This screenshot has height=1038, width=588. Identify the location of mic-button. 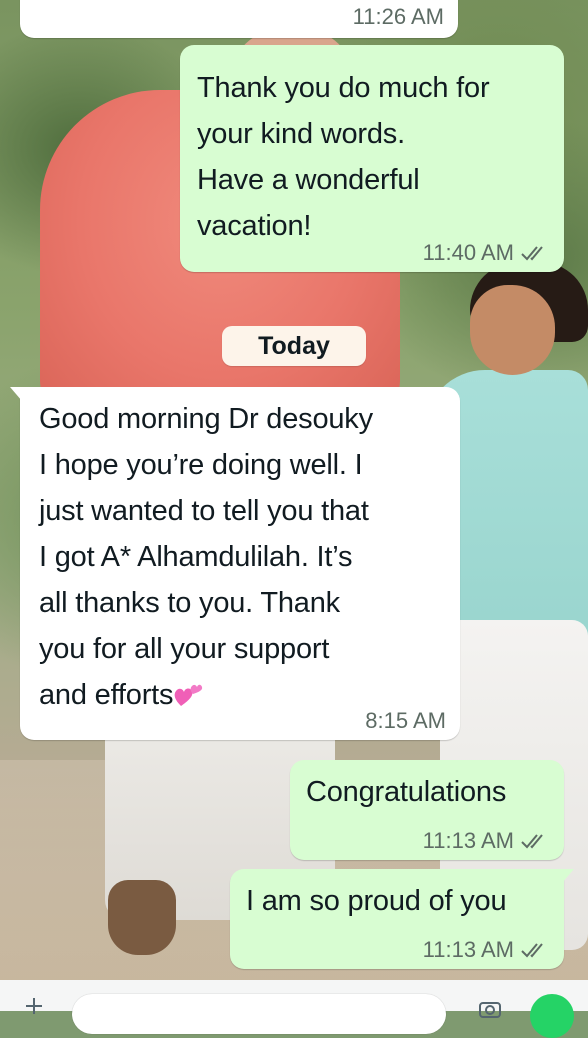
(552, 1016).